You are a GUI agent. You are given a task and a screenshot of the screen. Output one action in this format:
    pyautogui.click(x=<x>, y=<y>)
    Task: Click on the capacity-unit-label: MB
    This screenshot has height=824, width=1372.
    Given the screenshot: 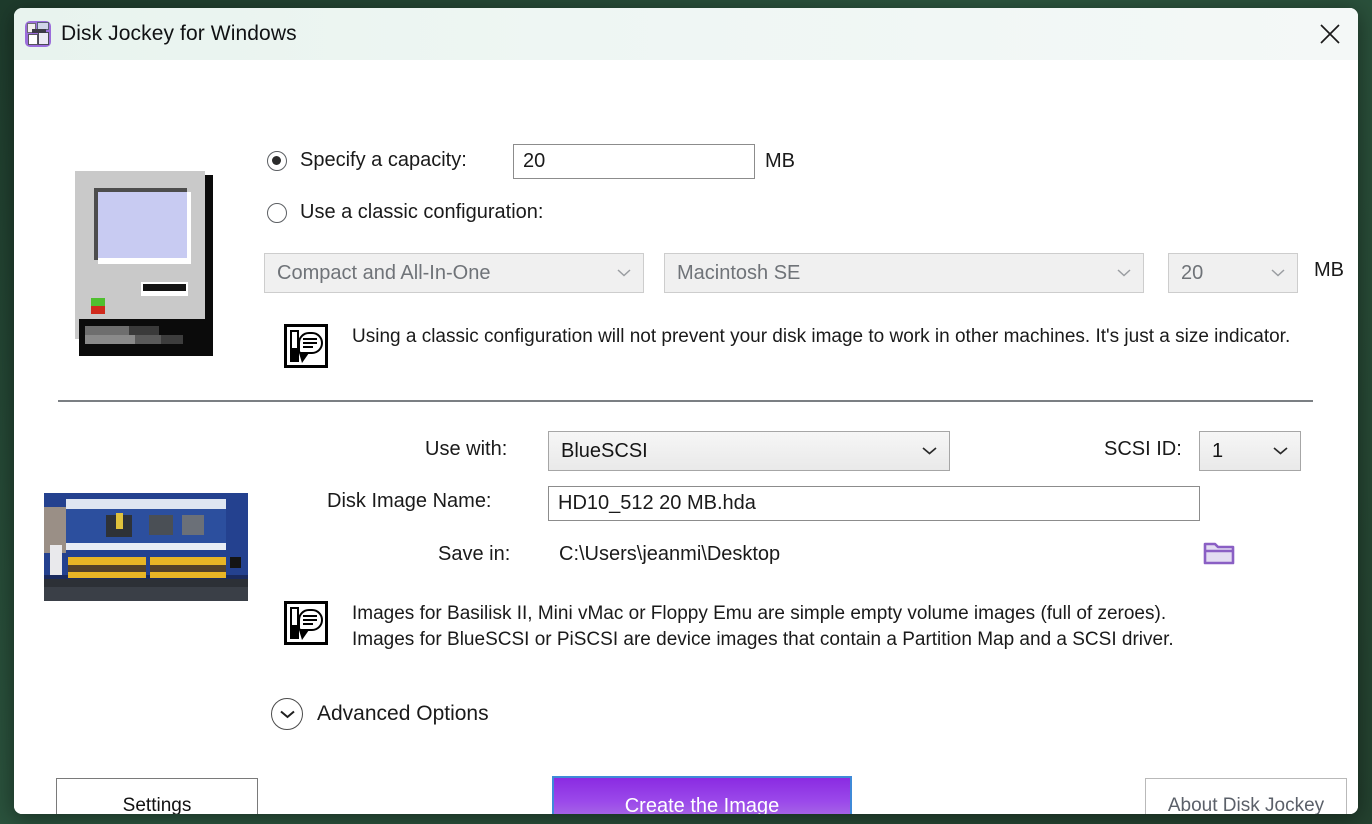 What is the action you would take?
    pyautogui.click(x=780, y=161)
    